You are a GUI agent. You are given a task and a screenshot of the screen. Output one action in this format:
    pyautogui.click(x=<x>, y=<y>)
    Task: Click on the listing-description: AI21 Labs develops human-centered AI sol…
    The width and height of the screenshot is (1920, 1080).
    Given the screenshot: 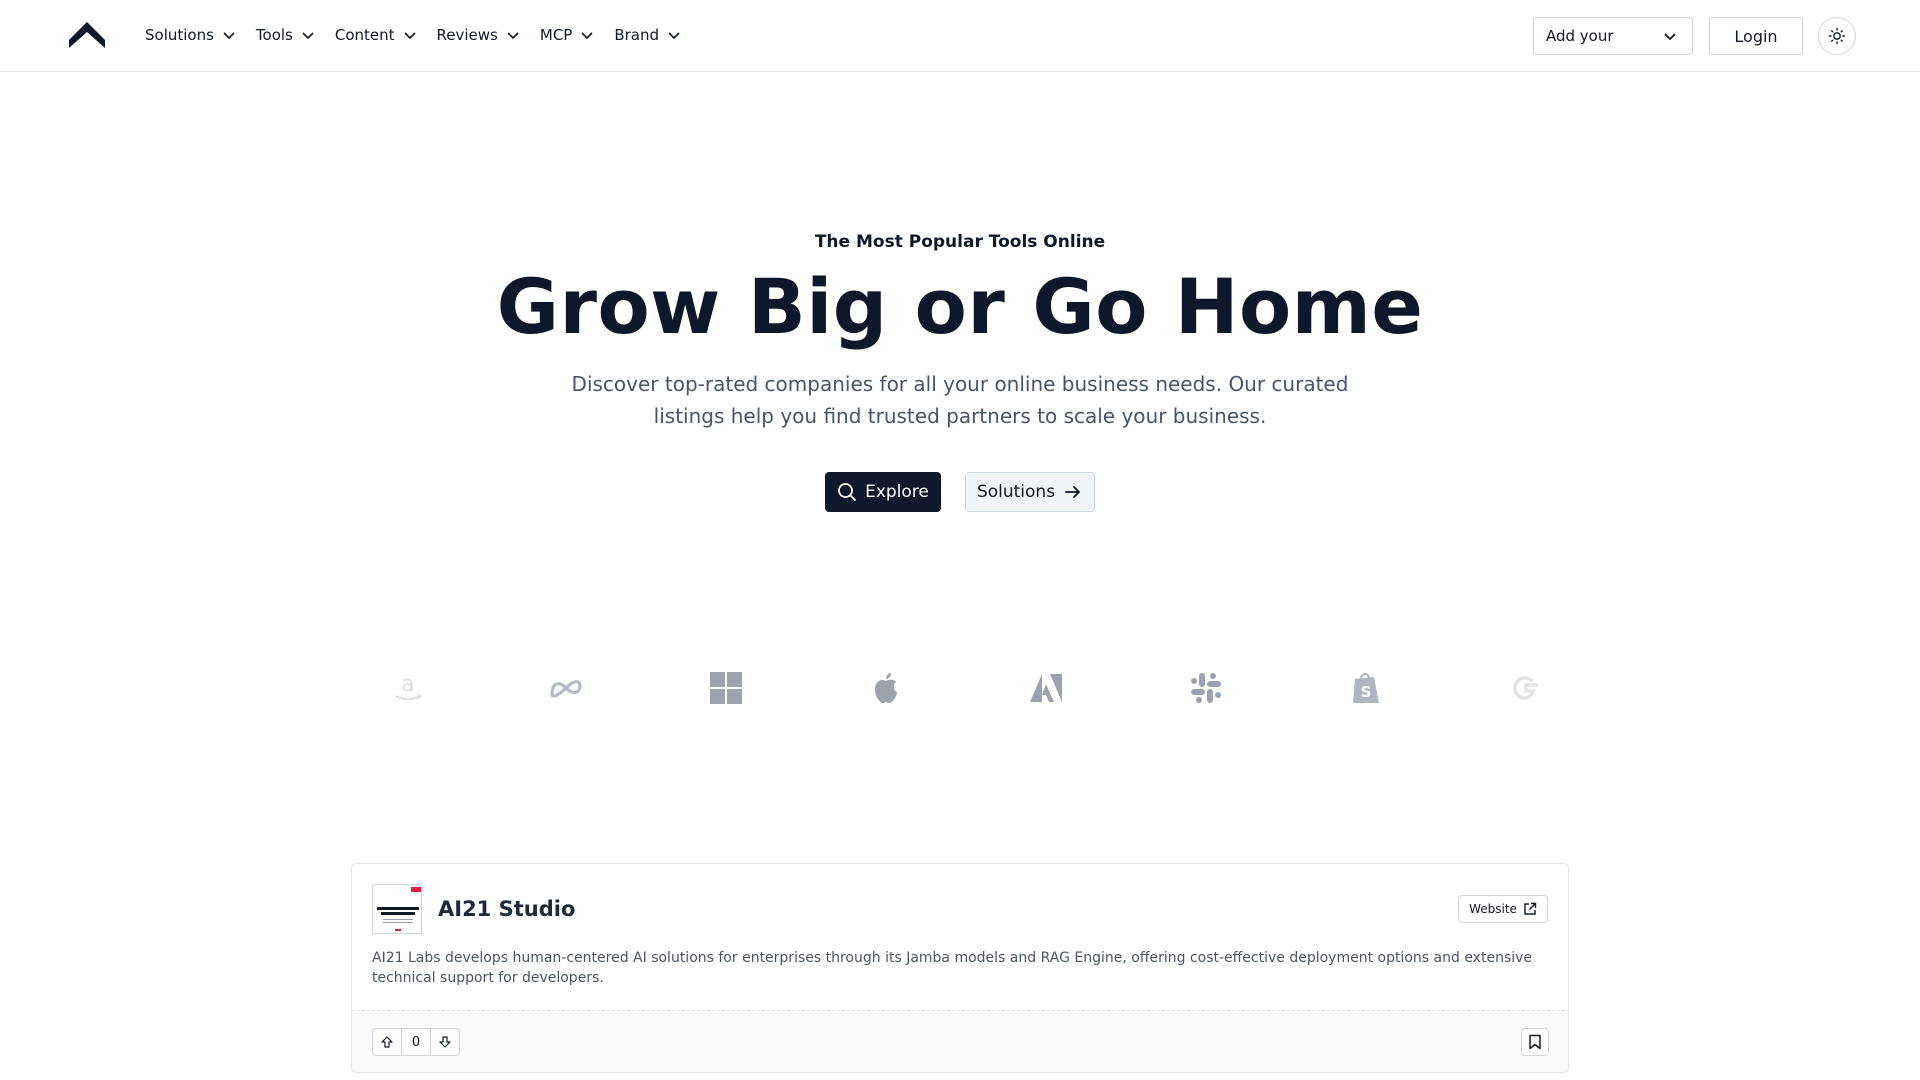 What is the action you would take?
    pyautogui.click(x=952, y=968)
    